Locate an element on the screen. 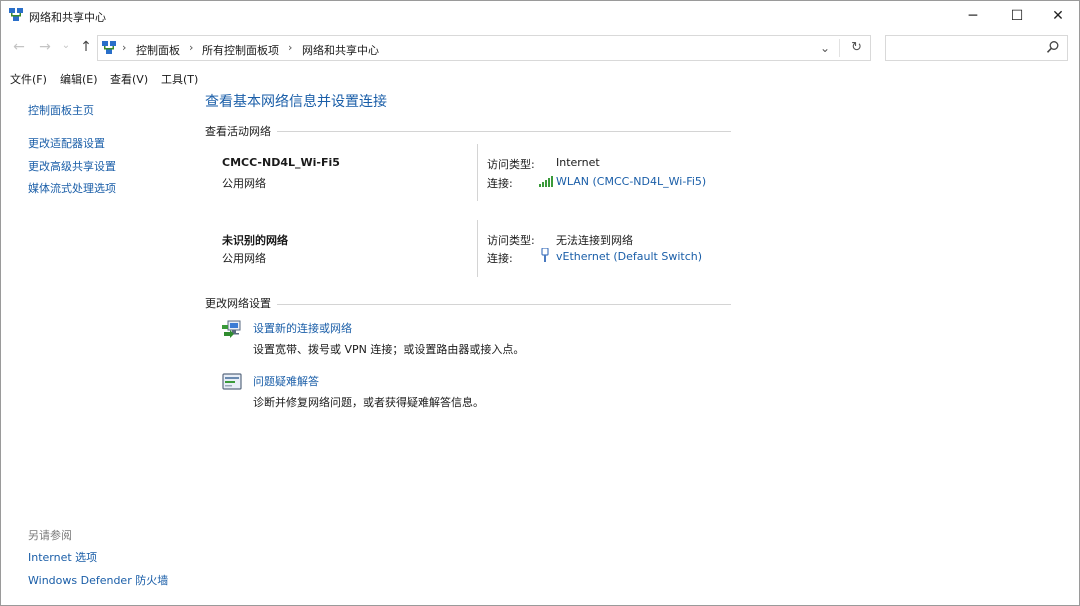  sidebar-item-home: 控制面板主页 is located at coordinates (61, 110).